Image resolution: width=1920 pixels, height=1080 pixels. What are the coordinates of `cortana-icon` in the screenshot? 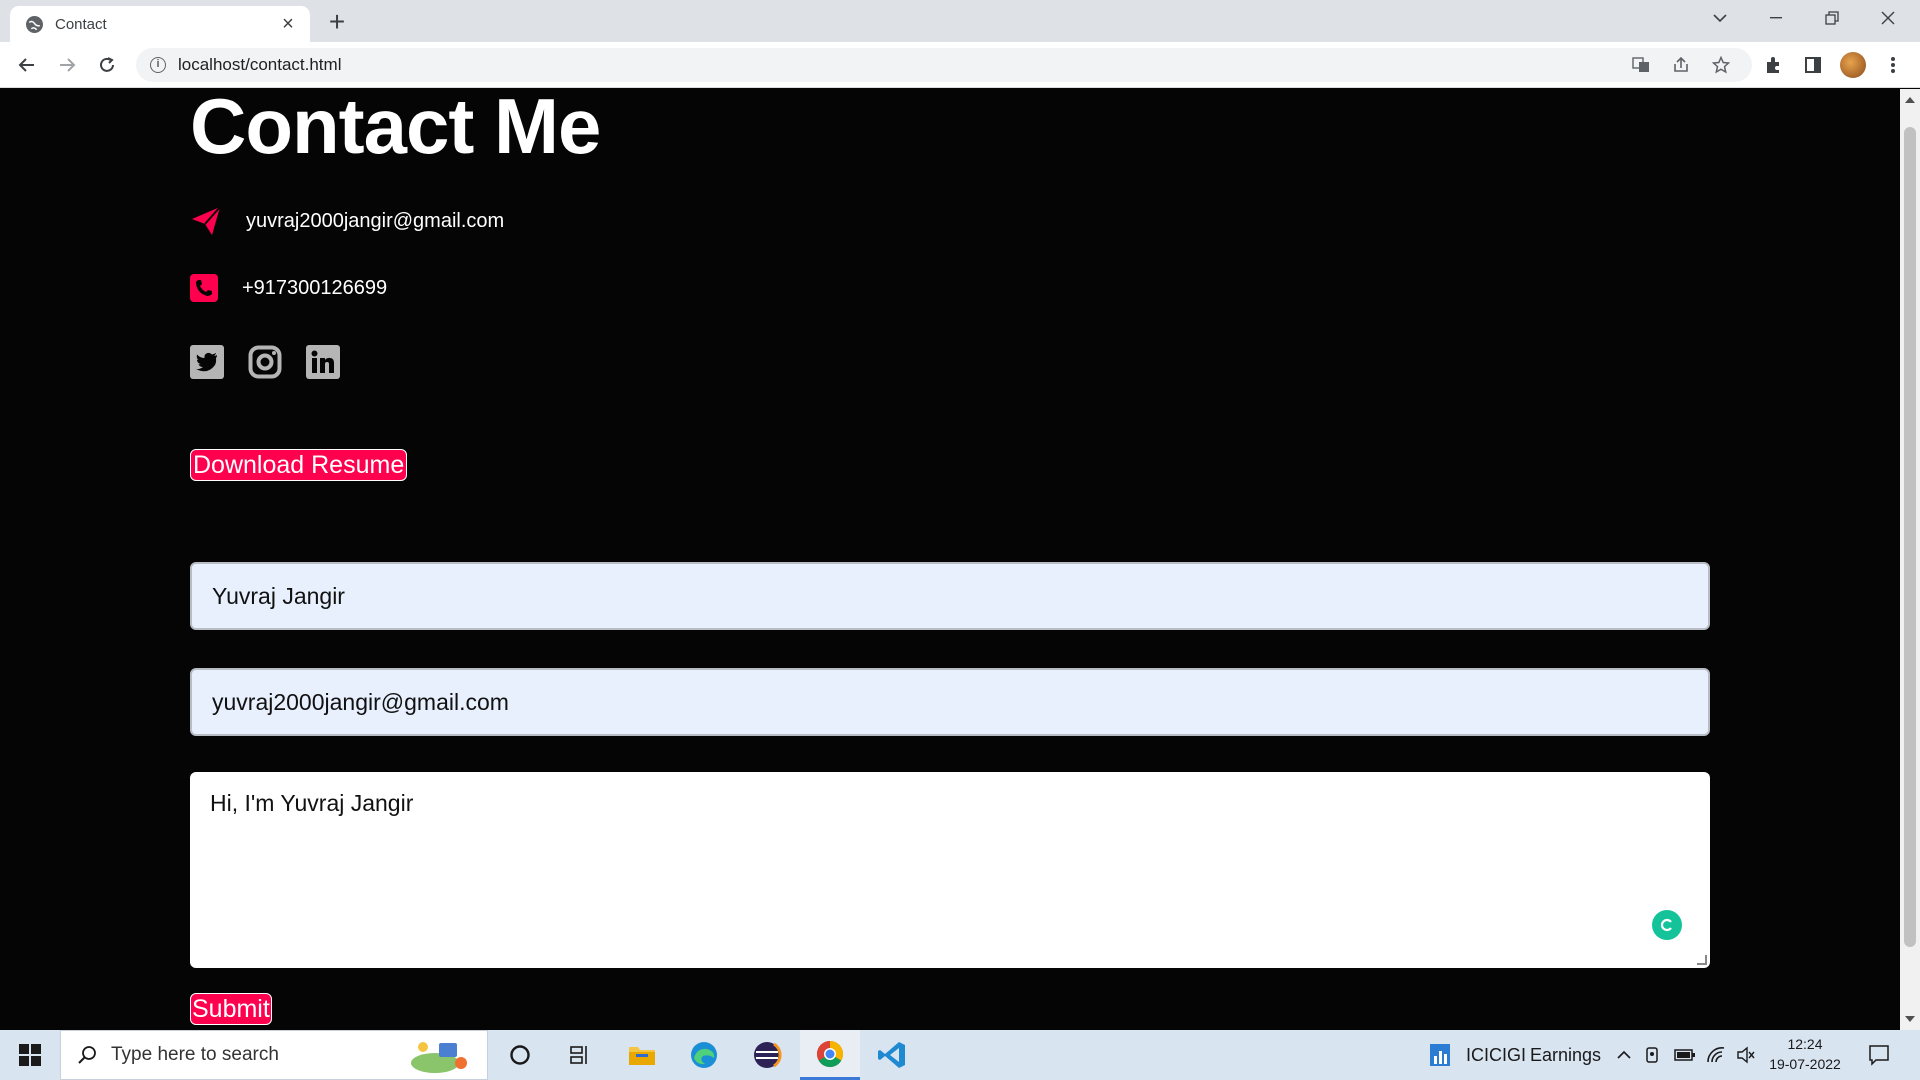 It's located at (520, 1055).